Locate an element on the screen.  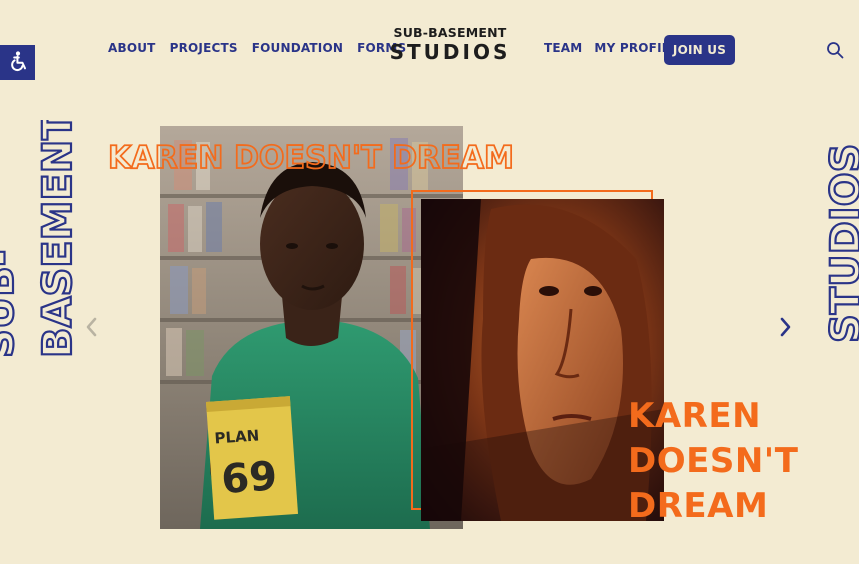
nav-link-foundation: FOUNDATION is located at coordinates (297, 48).